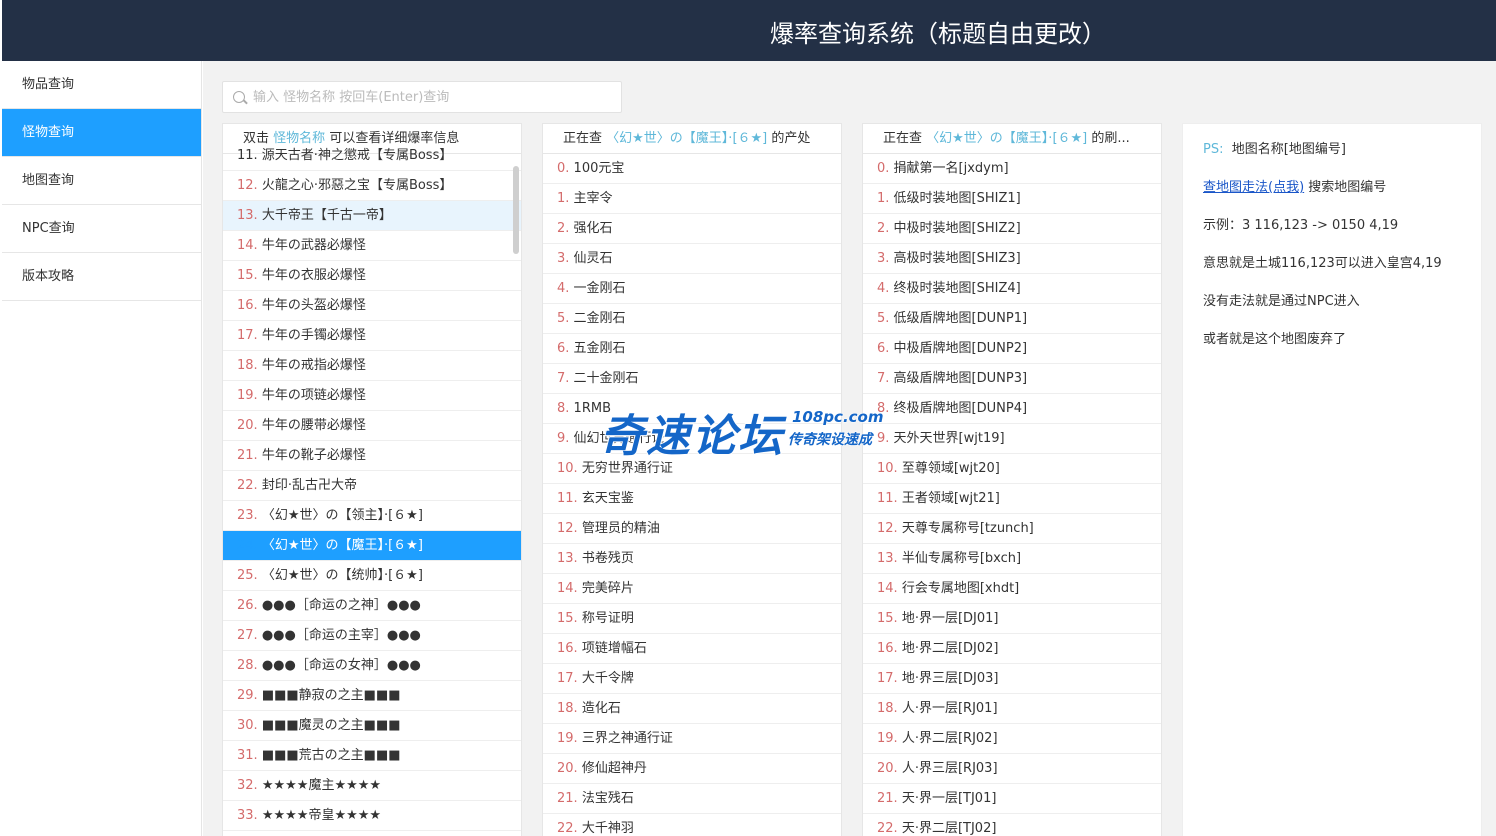 Image resolution: width=1496 pixels, height=836 pixels. What do you see at coordinates (372, 426) in the screenshot?
I see `list-item: 20. 牛年の腰带必爆怪` at bounding box center [372, 426].